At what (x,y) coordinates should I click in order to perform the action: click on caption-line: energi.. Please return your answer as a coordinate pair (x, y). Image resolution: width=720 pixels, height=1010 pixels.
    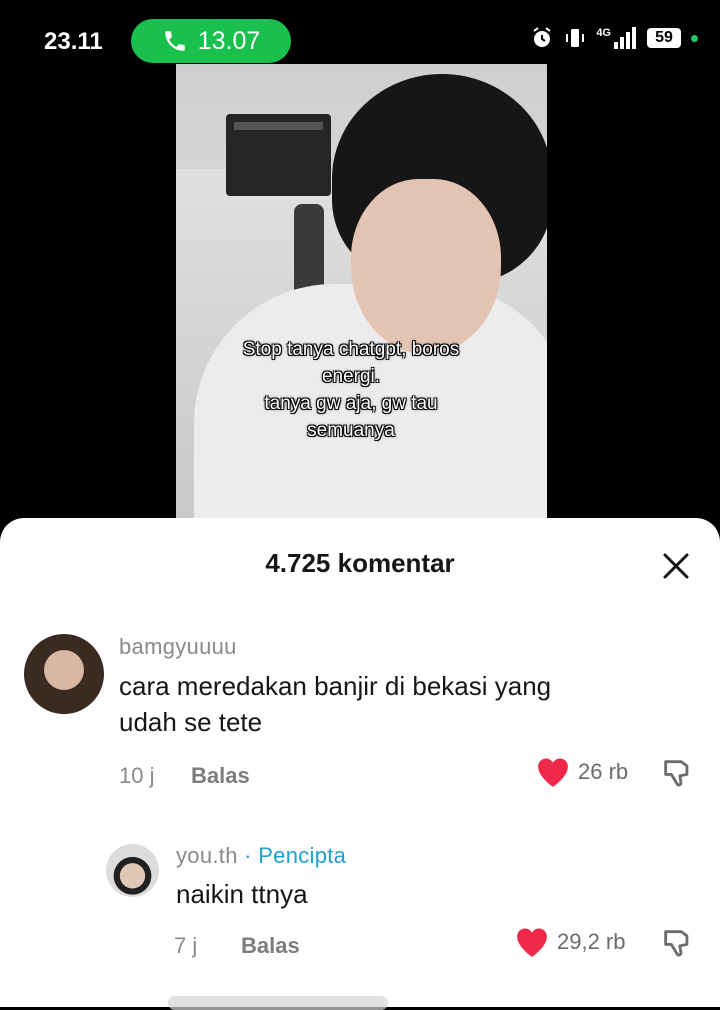
    Looking at the image, I should click on (351, 376).